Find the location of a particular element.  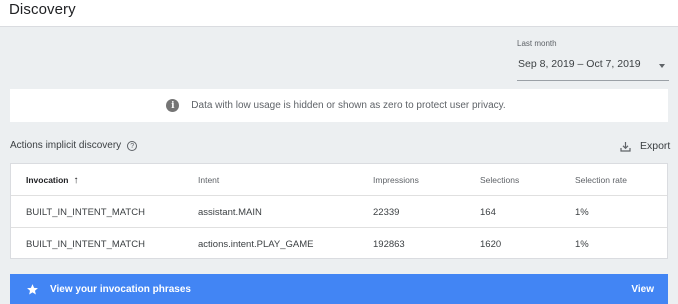

info-icon: i is located at coordinates (173, 105).